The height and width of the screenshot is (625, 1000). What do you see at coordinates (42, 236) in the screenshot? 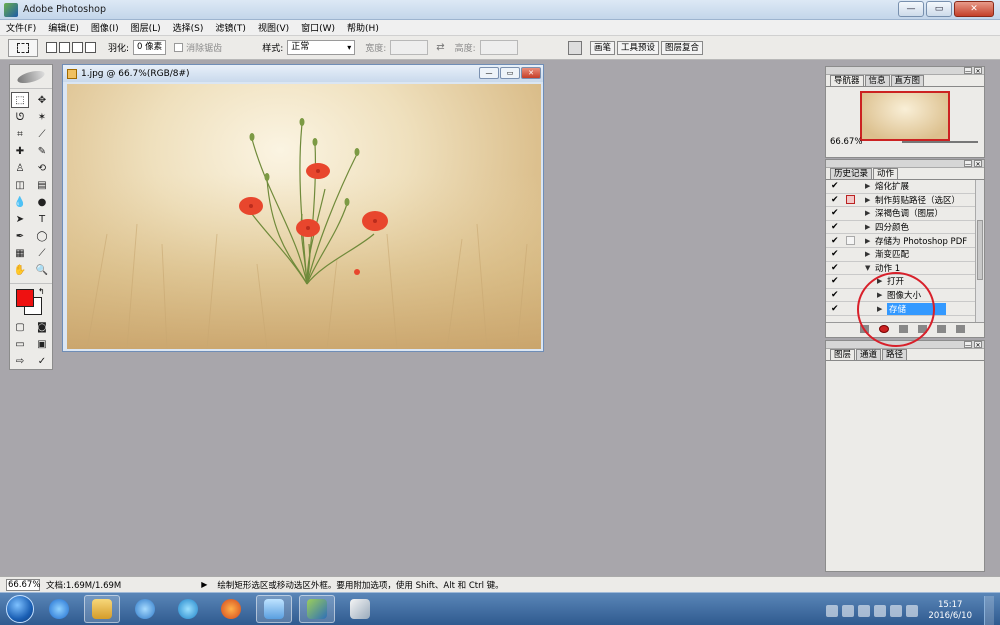
I see `shape-tool-icon: ◯` at bounding box center [42, 236].